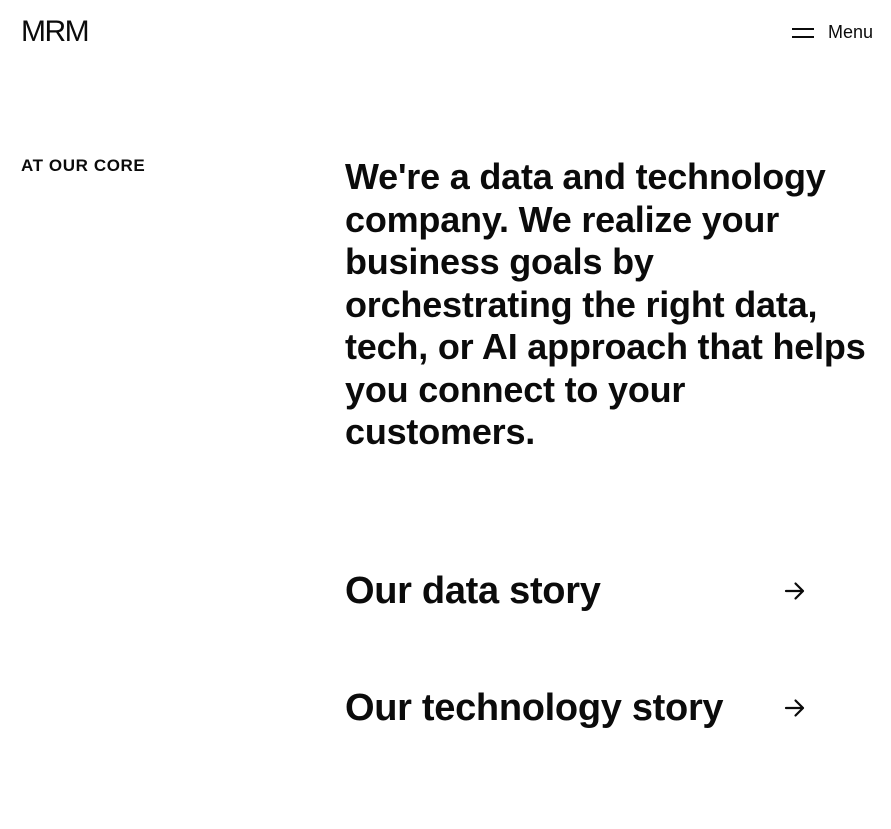  Describe the element at coordinates (55, 32) in the screenshot. I see `mrm-logo: MRM` at that location.